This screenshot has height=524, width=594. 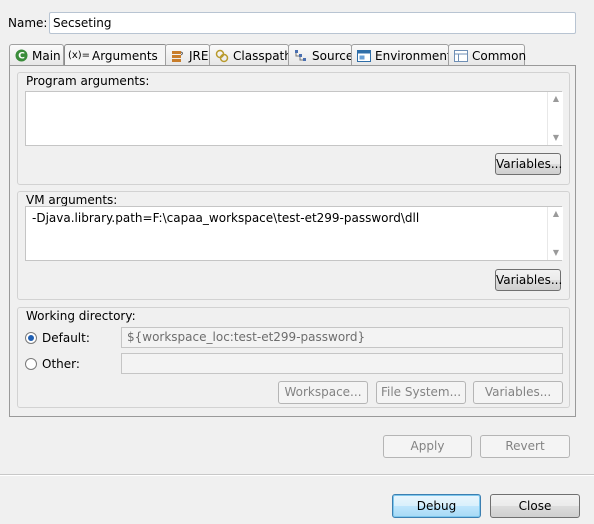 What do you see at coordinates (31, 364) in the screenshot?
I see `other-radio` at bounding box center [31, 364].